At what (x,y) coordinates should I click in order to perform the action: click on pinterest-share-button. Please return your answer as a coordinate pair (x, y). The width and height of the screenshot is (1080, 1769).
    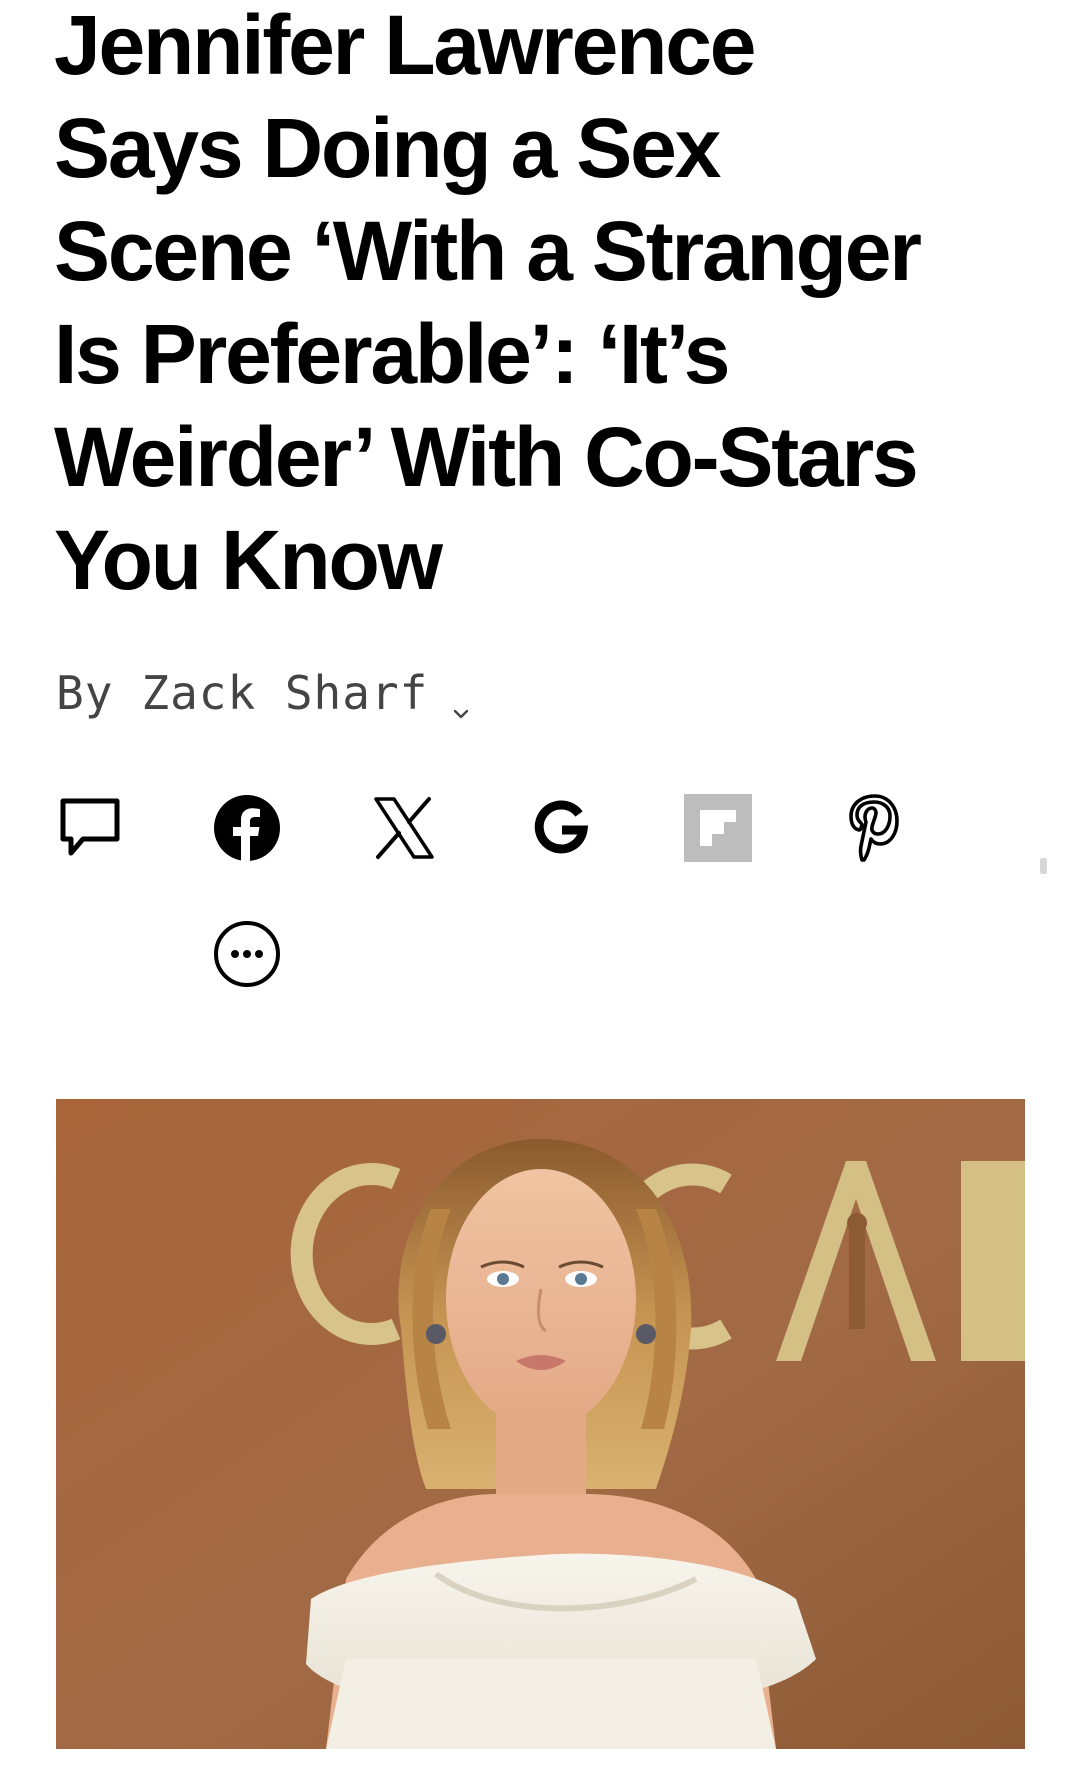
    Looking at the image, I should click on (875, 828).